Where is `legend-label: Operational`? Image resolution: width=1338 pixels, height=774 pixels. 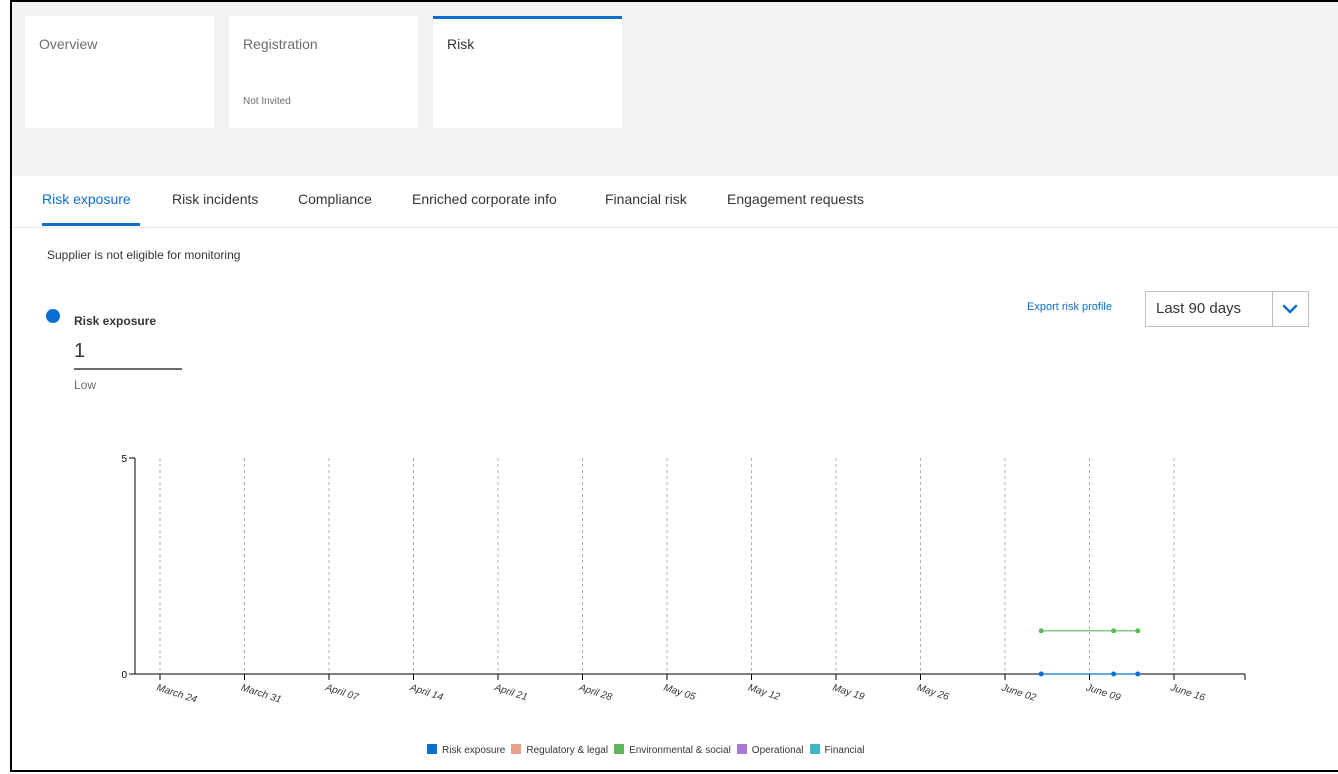
legend-label: Operational is located at coordinates (777, 750).